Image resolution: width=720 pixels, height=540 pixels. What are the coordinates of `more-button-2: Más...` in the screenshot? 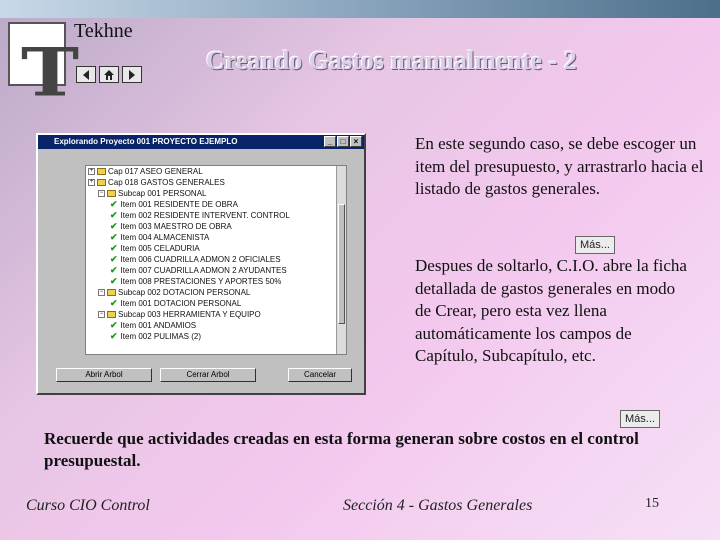 It's located at (640, 419).